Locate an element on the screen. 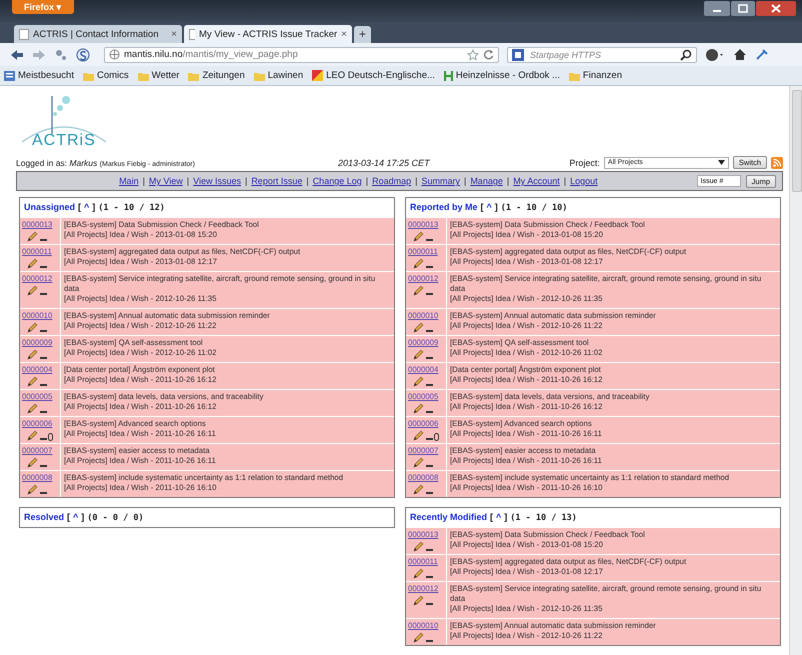 Image resolution: width=802 pixels, height=655 pixels. tools-icon is located at coordinates (762, 54).